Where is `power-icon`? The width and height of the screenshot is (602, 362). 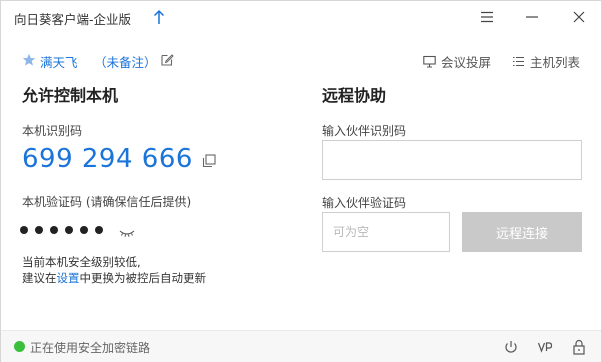
power-icon is located at coordinates (511, 347).